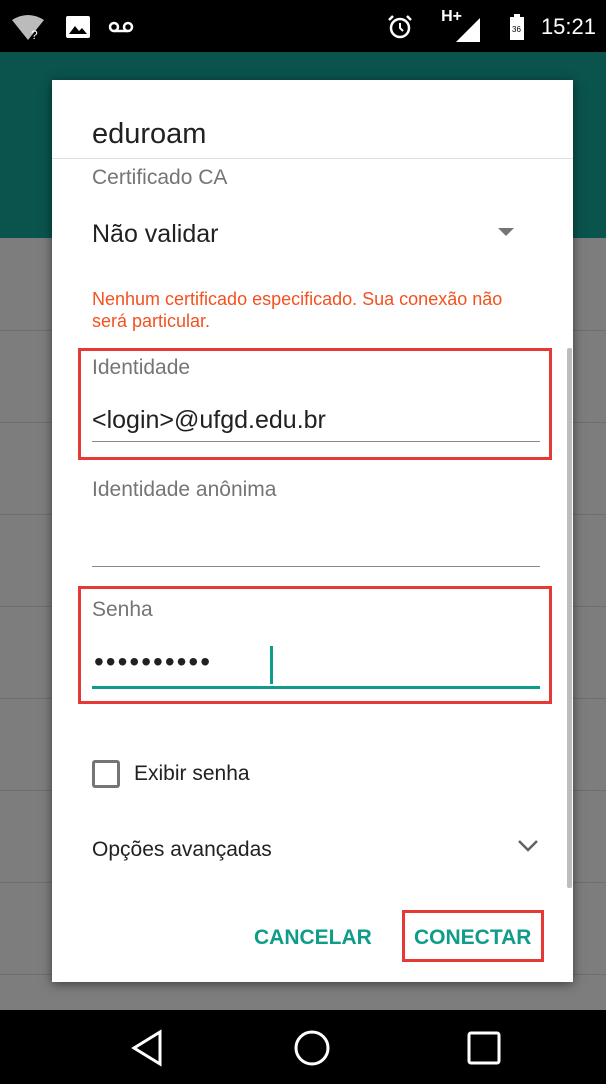 This screenshot has height=1084, width=606. What do you see at coordinates (316, 566) in the screenshot?
I see `anon-identity-underline` at bounding box center [316, 566].